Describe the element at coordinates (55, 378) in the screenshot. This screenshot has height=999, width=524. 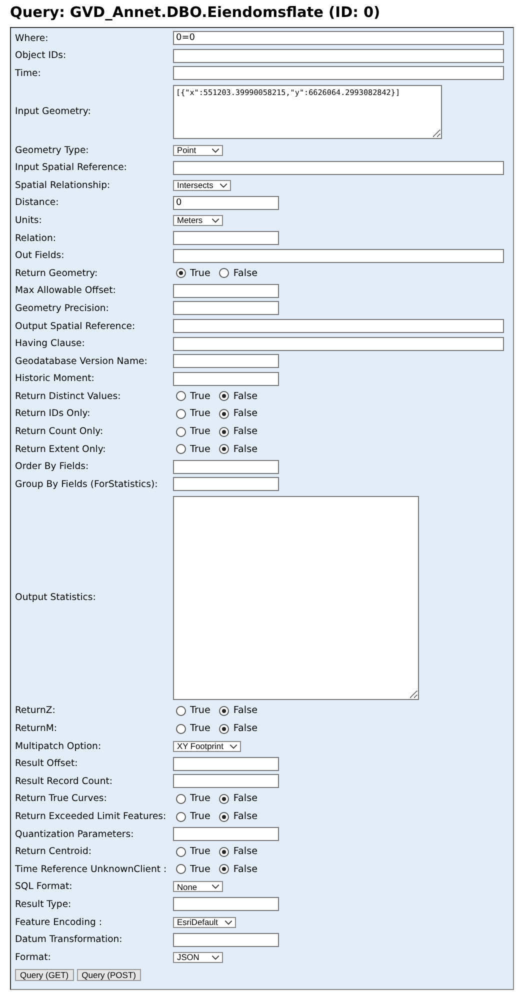
I see `field-label: Historic Moment:` at that location.